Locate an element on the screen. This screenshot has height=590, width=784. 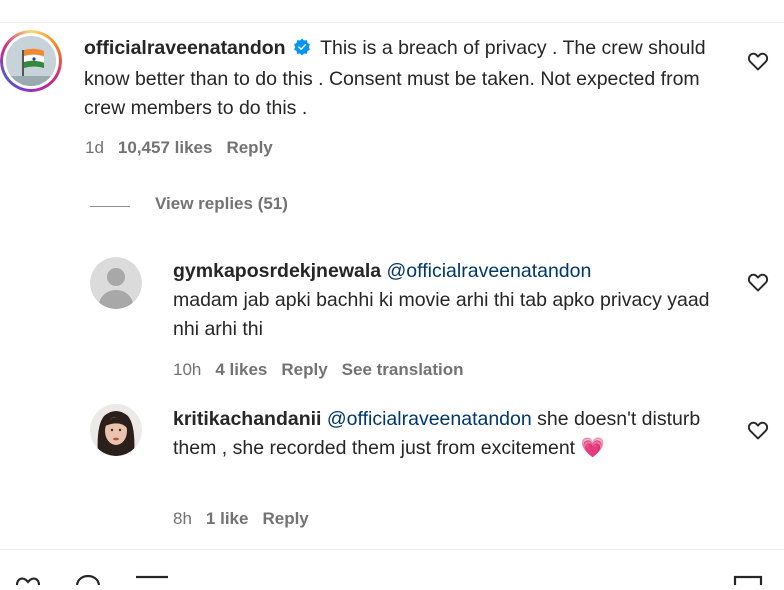
likes-count: 4 likes is located at coordinates (241, 369).